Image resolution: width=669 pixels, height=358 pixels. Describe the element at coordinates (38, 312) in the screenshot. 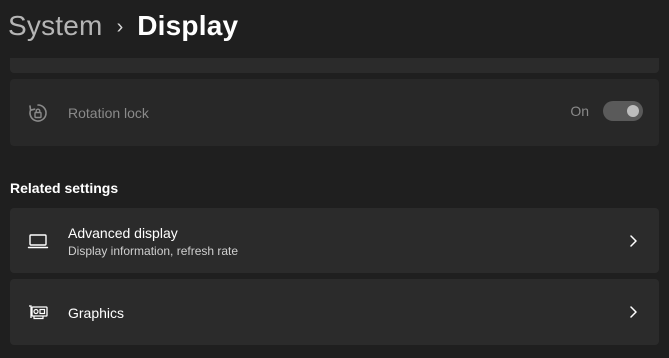

I see `graphics-card-icon` at that location.